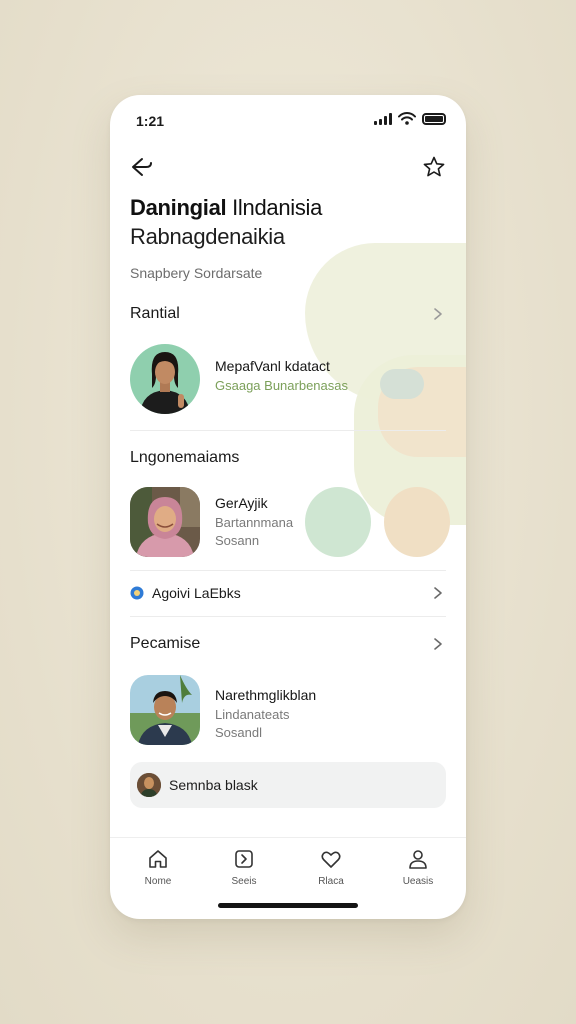  Describe the element at coordinates (281, 385) in the screenshot. I see `person-detail: Gsaaga Bunarbenasas` at that location.